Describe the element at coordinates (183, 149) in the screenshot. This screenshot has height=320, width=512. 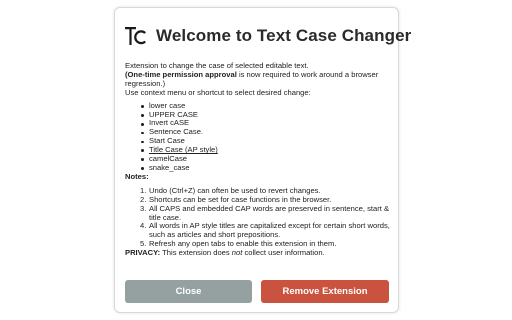
I see `title-case-ap-style-link: Title Case (AP style)` at that location.